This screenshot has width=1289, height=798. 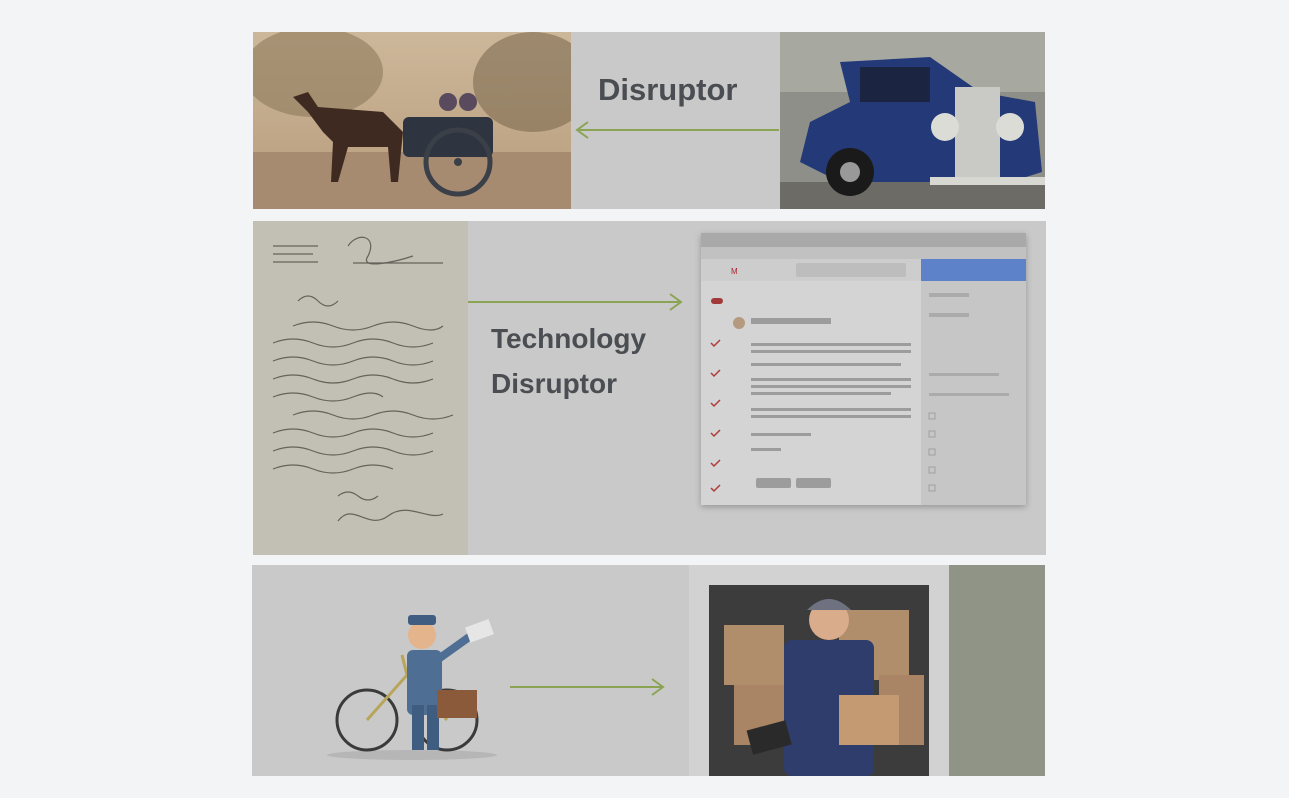 What do you see at coordinates (568, 361) in the screenshot?
I see `caption-technology-disruptor: Technology Disruptor` at bounding box center [568, 361].